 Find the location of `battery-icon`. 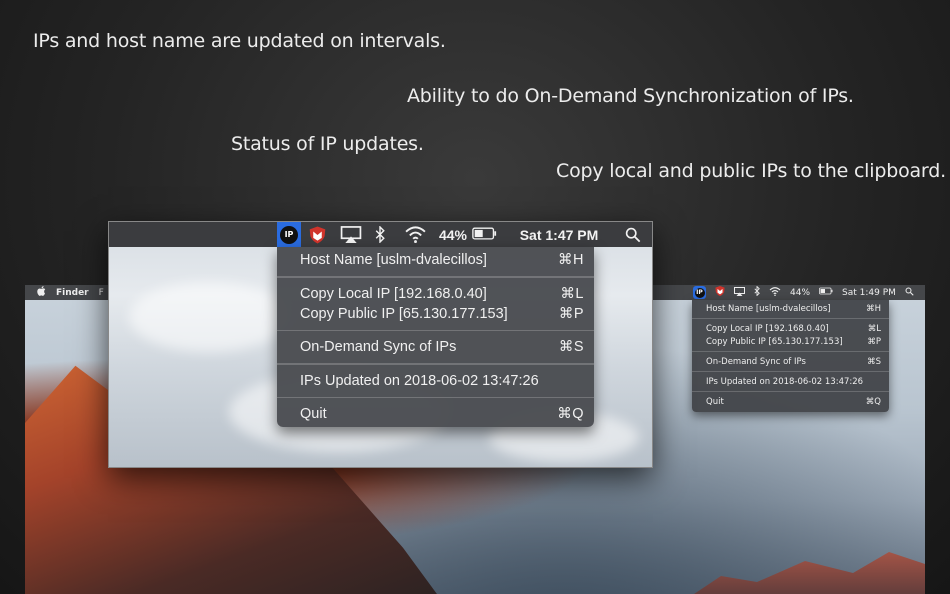

battery-icon is located at coordinates (484, 234).